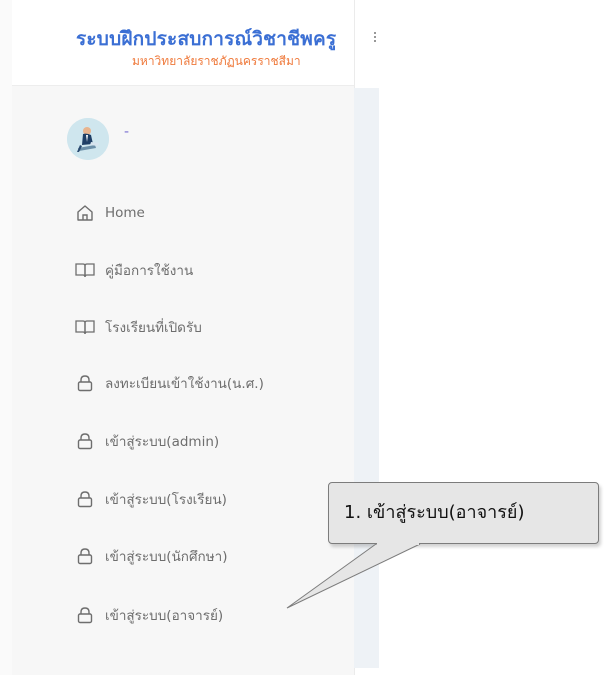  What do you see at coordinates (434, 512) in the screenshot?
I see `callout-text: 1. เข้าสู่ระบบ(อาจารย์)` at bounding box center [434, 512].